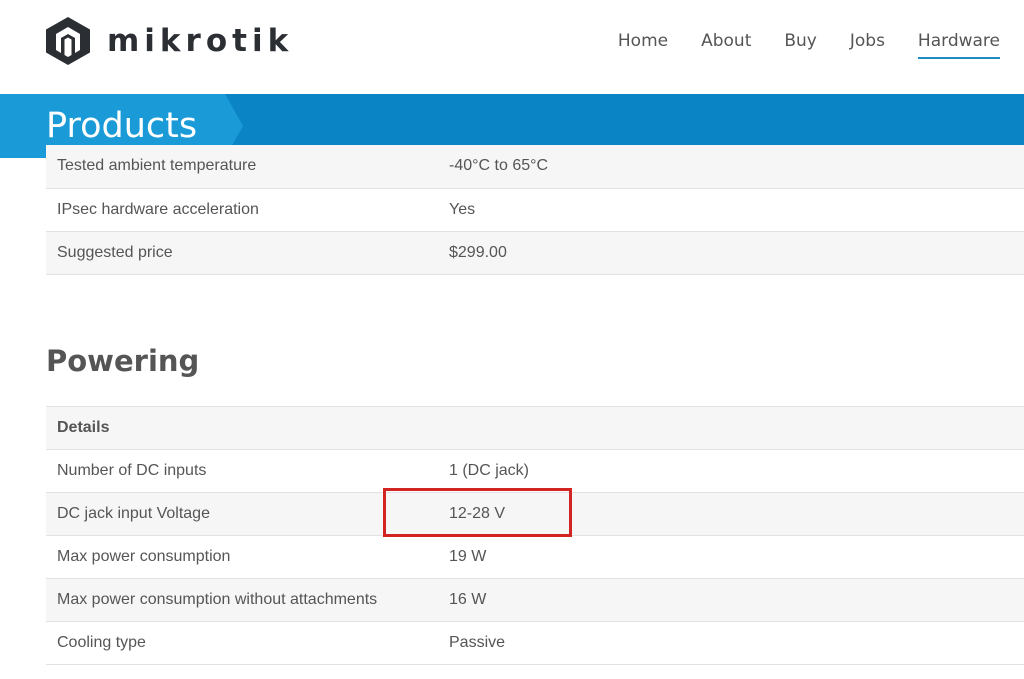 This screenshot has height=679, width=1024. What do you see at coordinates (239, 557) in the screenshot?
I see `spec-label: Max power consumption` at bounding box center [239, 557].